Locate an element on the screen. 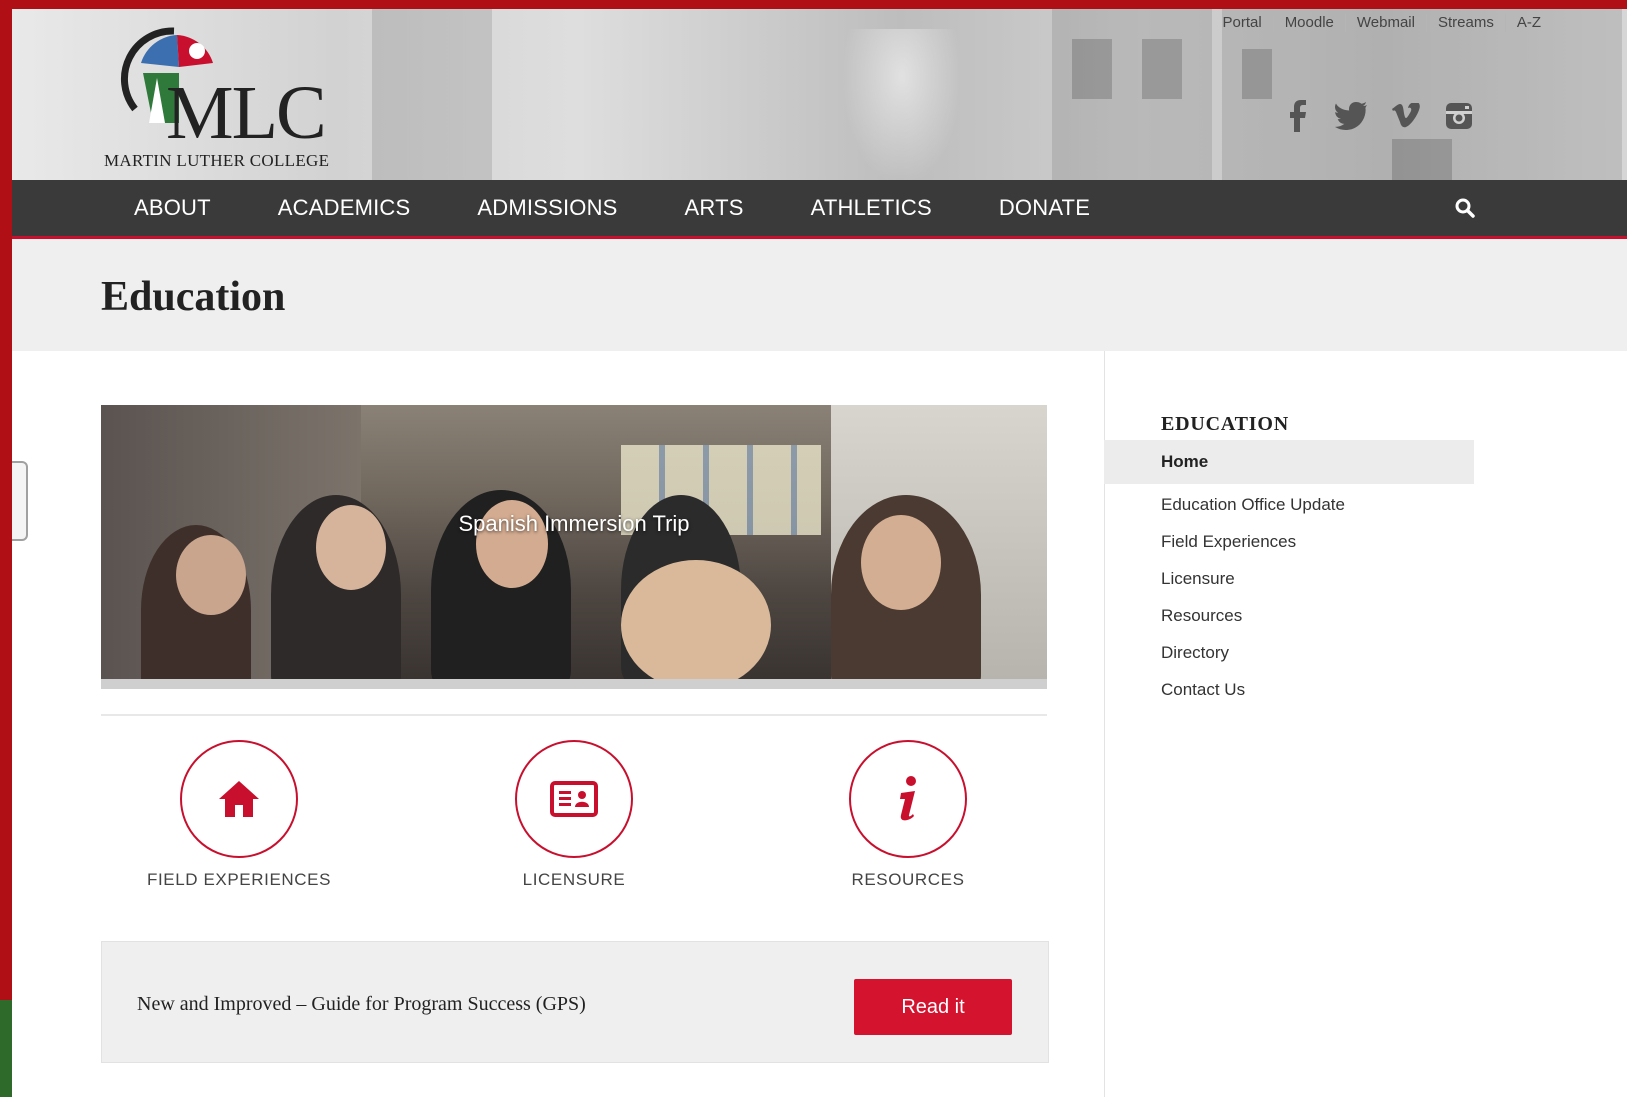  nav-item-about: ABOUT is located at coordinates (172, 208).